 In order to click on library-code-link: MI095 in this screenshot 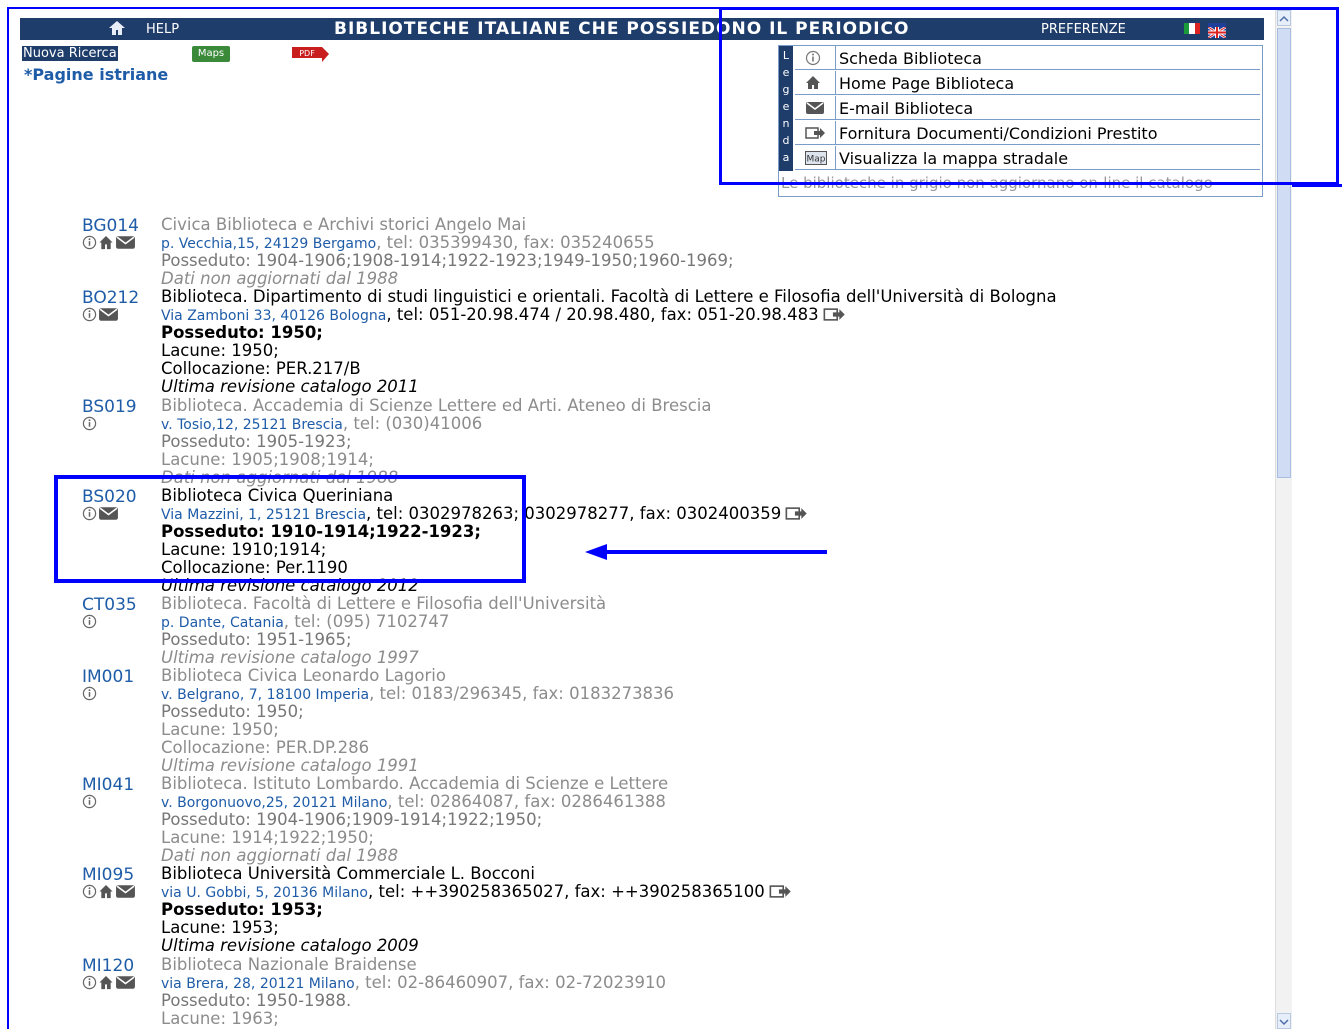, I will do `click(108, 875)`.